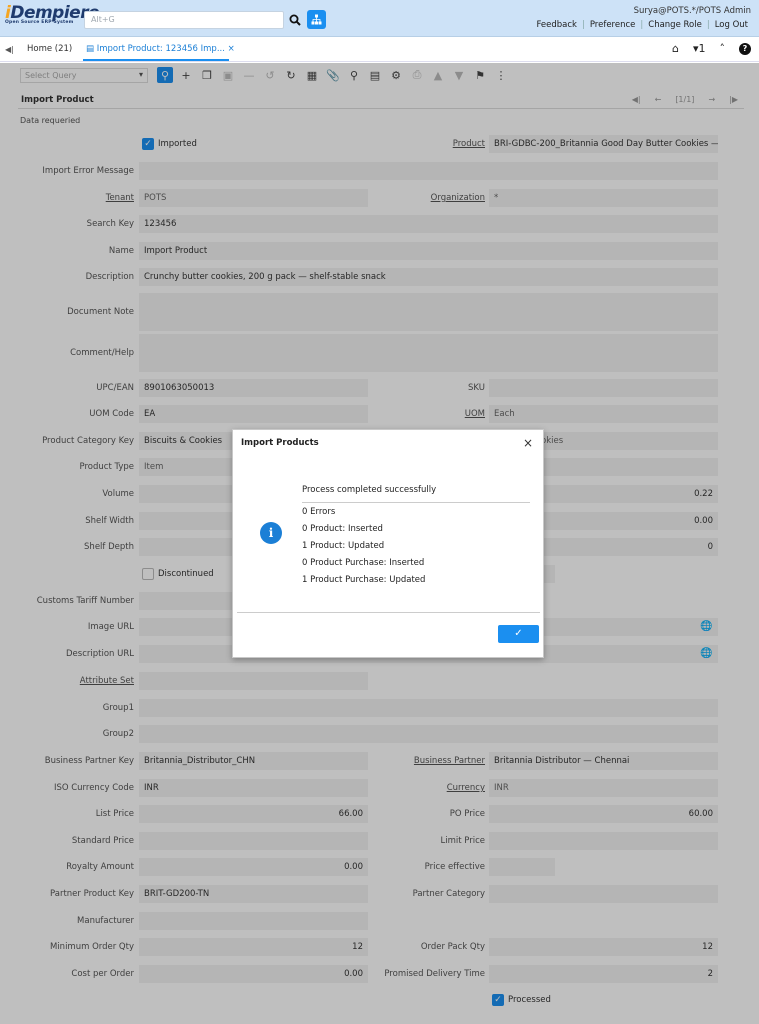 This screenshot has height=1024, width=759. What do you see at coordinates (518, 634) in the screenshot?
I see `ok-button: ✓` at bounding box center [518, 634].